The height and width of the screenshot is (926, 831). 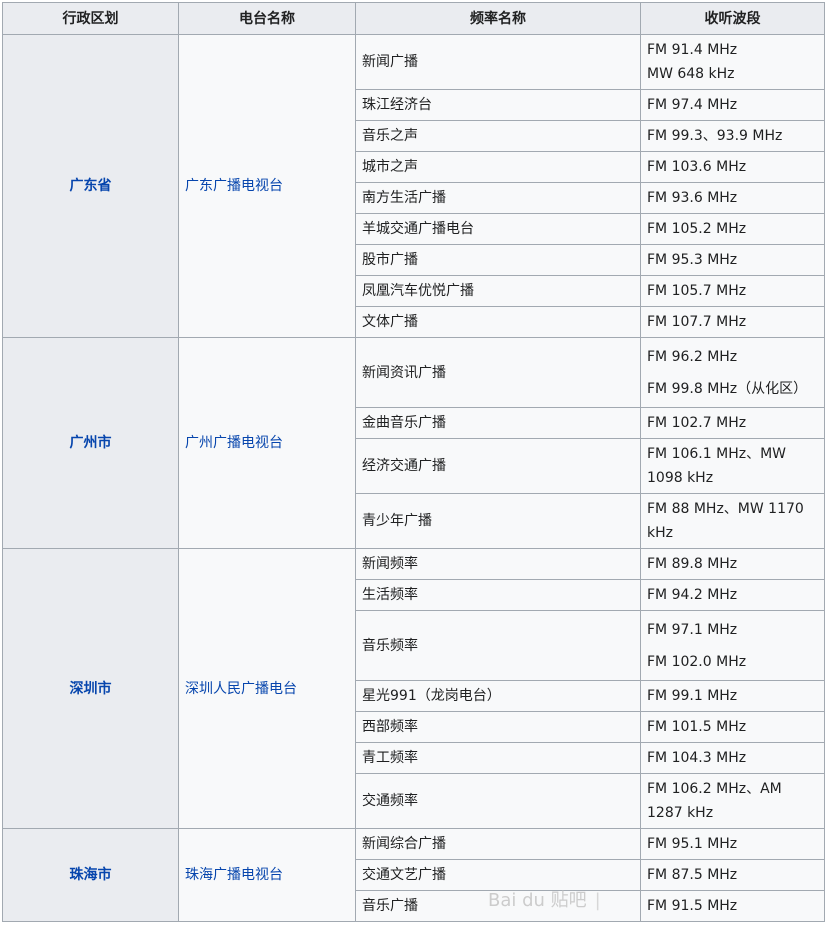 What do you see at coordinates (90, 443) in the screenshot?
I see `region-link: 广州市` at bounding box center [90, 443].